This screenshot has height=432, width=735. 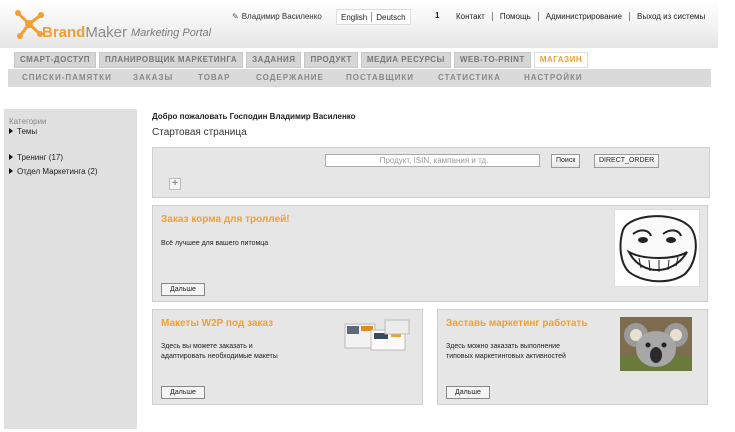 What do you see at coordinates (583, 16) in the screenshot?
I see `administration-link: Администрирование` at bounding box center [583, 16].